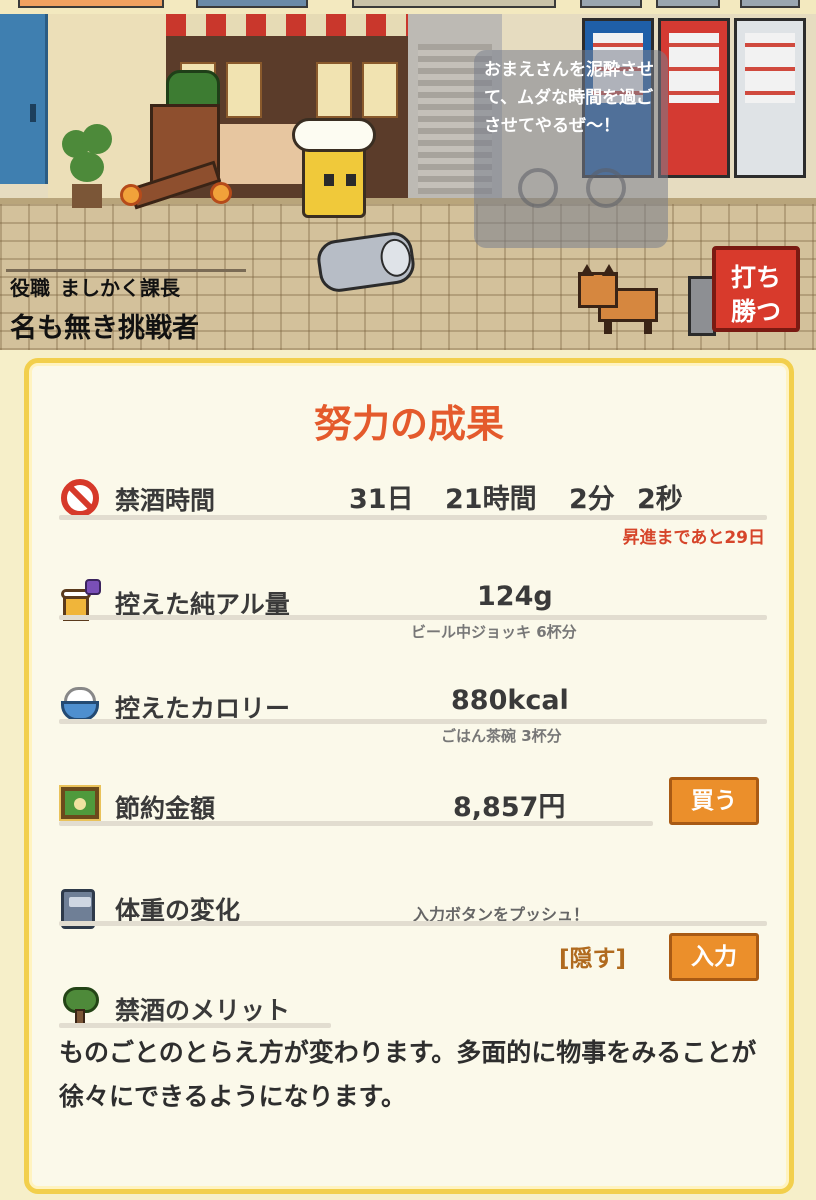  I want to click on abstinence-minutes: 2分, so click(592, 499).